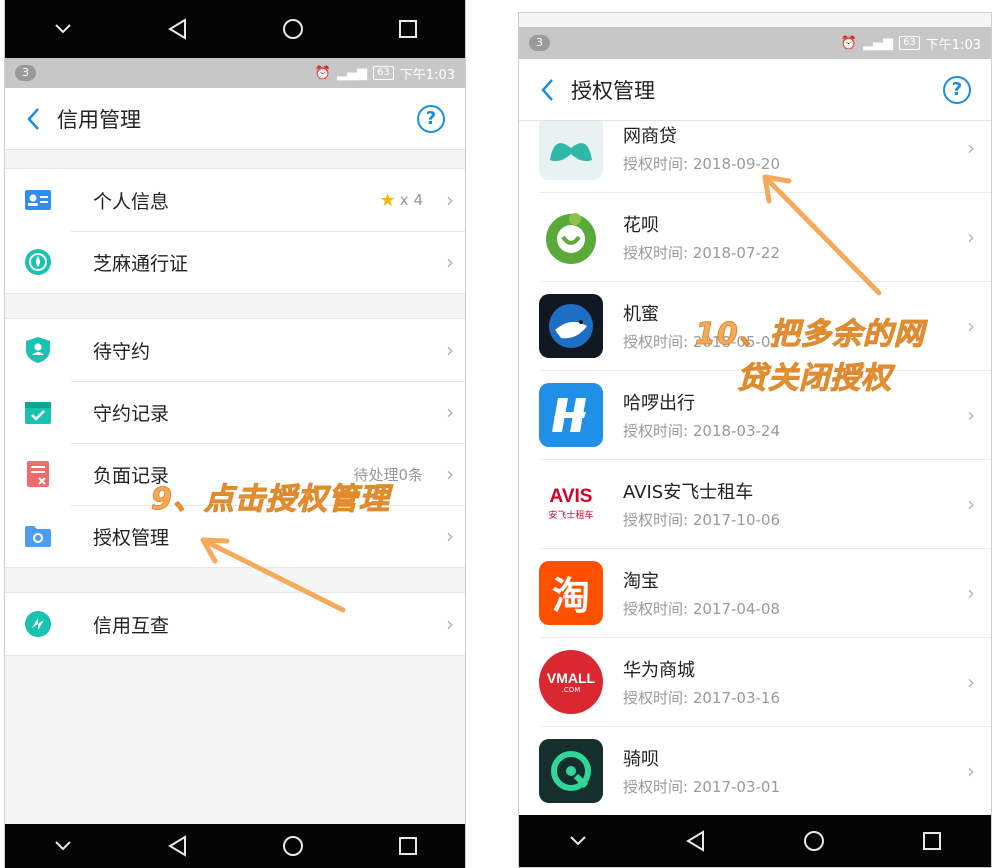 This screenshot has height=868, width=994. I want to click on menu-item-sesame-pass: 芝麻通行证 ›, so click(235, 262).